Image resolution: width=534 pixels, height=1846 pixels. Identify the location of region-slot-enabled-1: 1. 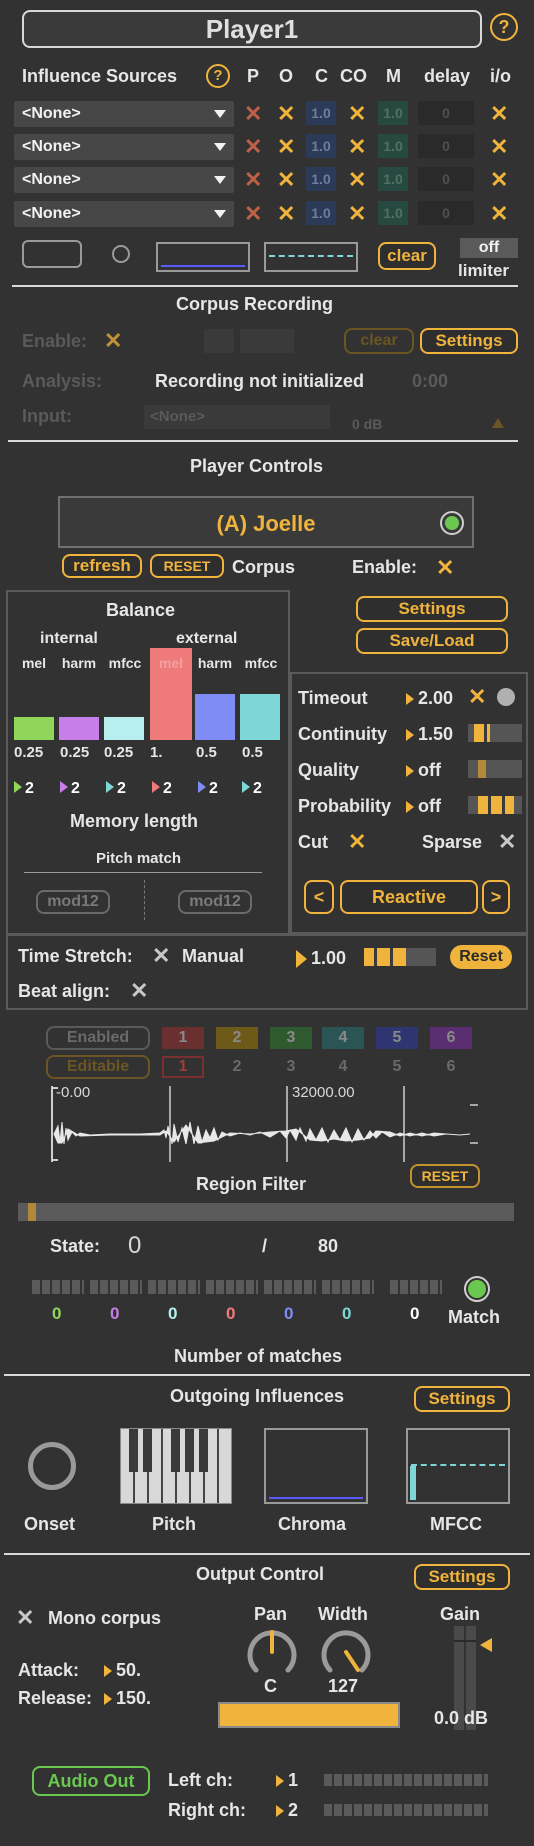
(183, 1038).